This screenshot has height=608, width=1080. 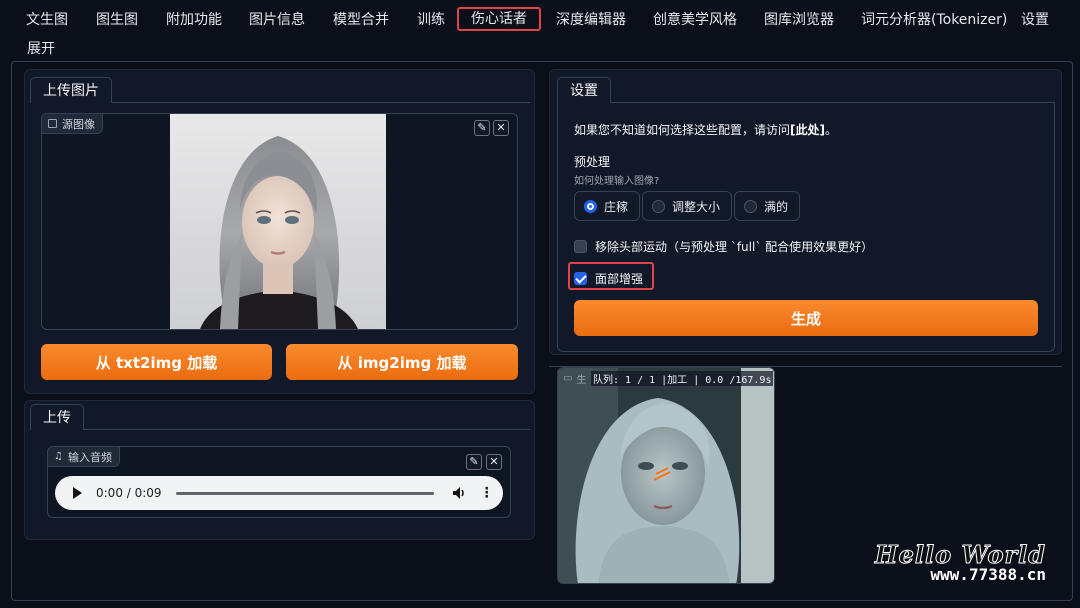 What do you see at coordinates (361, 20) in the screenshot?
I see `tab-checkpoint-merger: 模型合并` at bounding box center [361, 20].